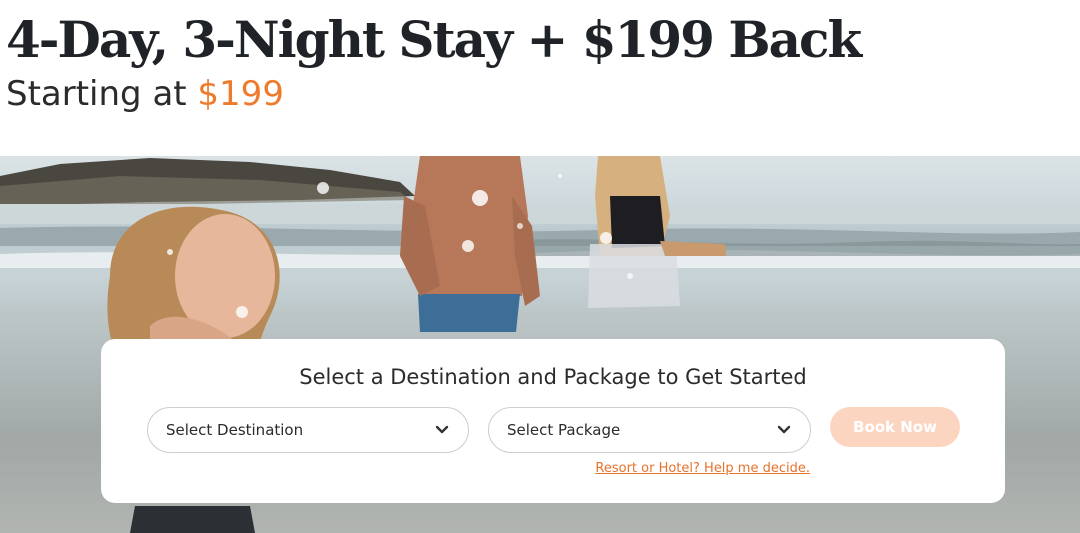 The image size is (1080, 533). What do you see at coordinates (434, 39) in the screenshot?
I see `page-headline: 4-Day, 3-Night Stay + $199 Back` at bounding box center [434, 39].